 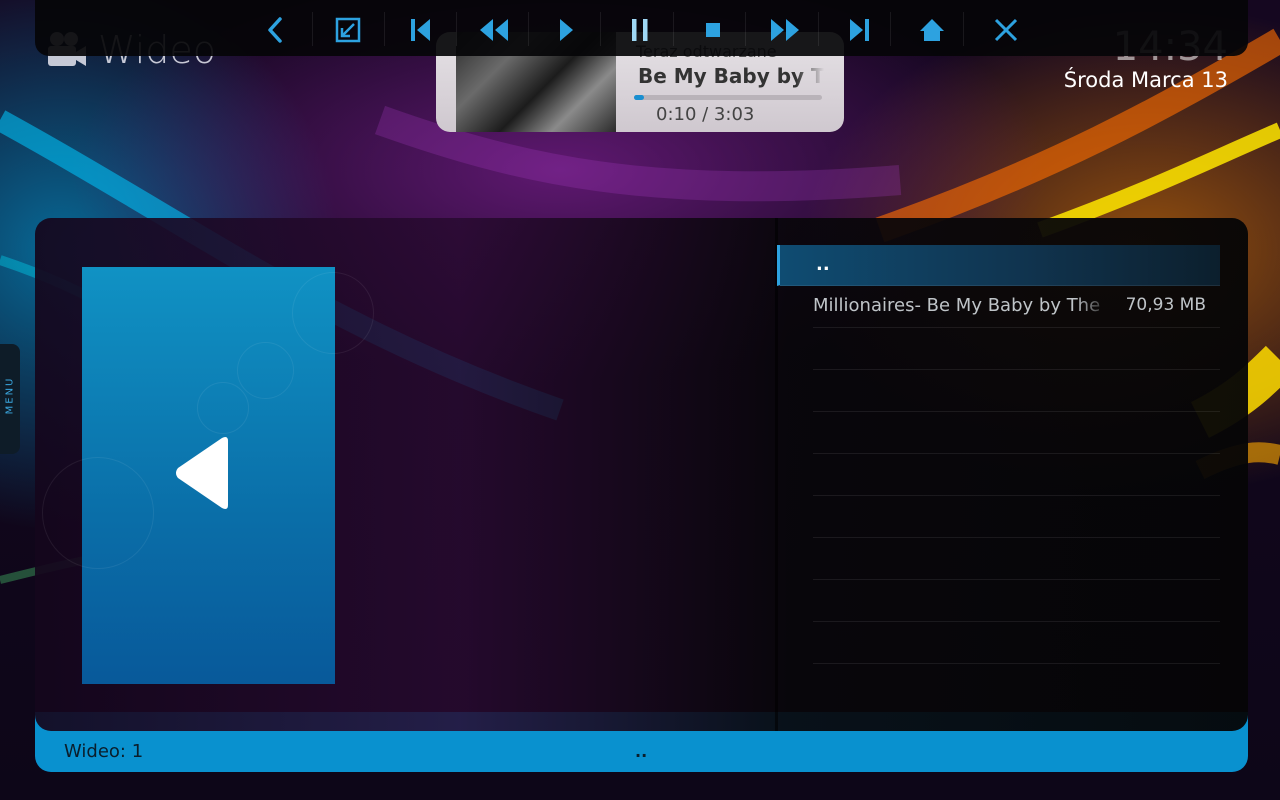 I want to click on fullscreen-icon, so click(x=348, y=30).